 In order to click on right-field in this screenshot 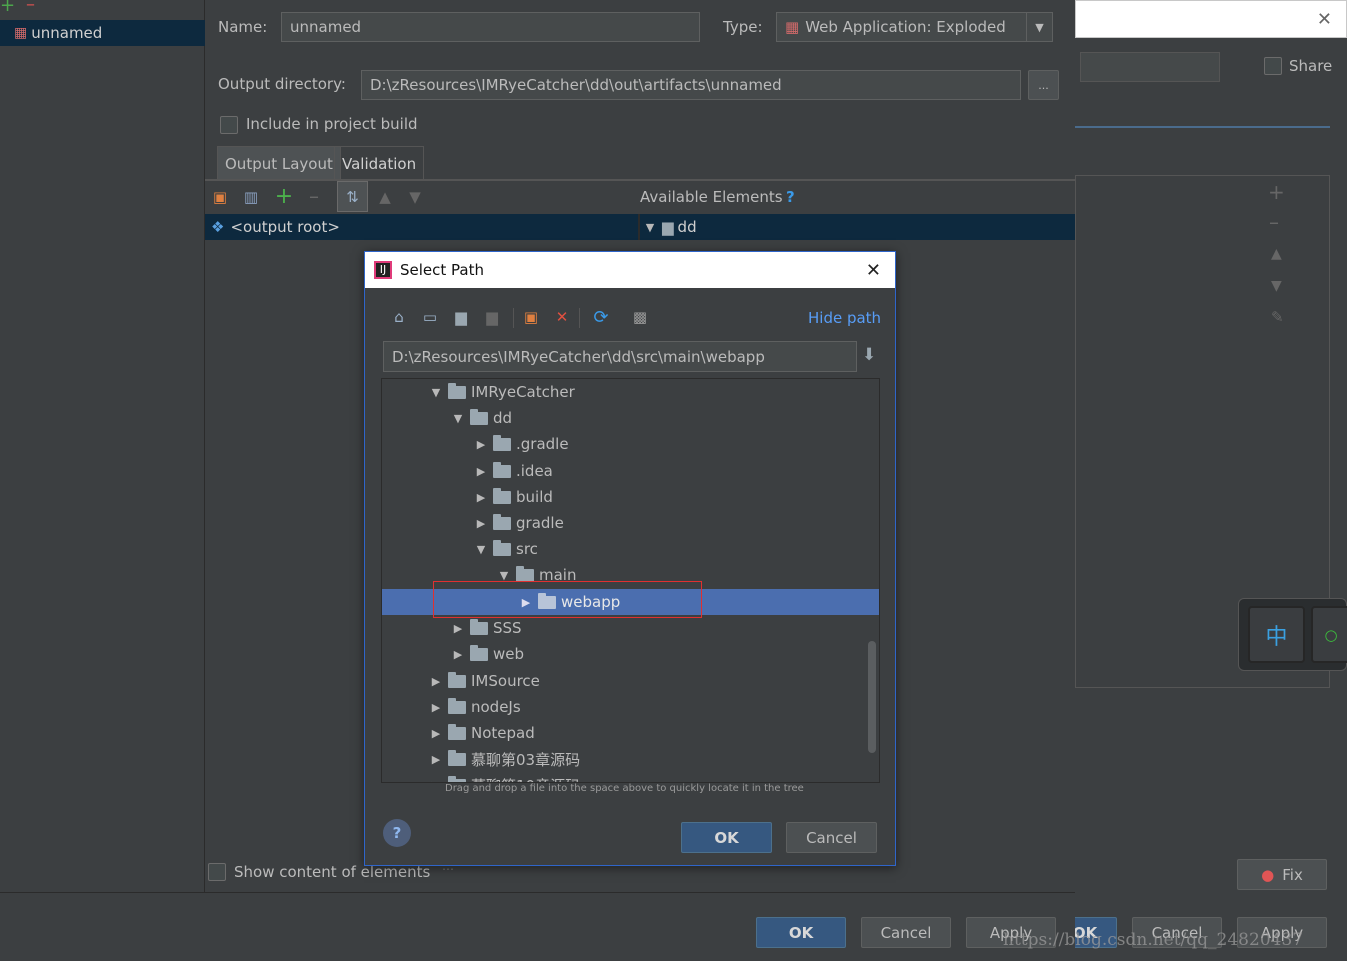, I will do `click(1150, 67)`.